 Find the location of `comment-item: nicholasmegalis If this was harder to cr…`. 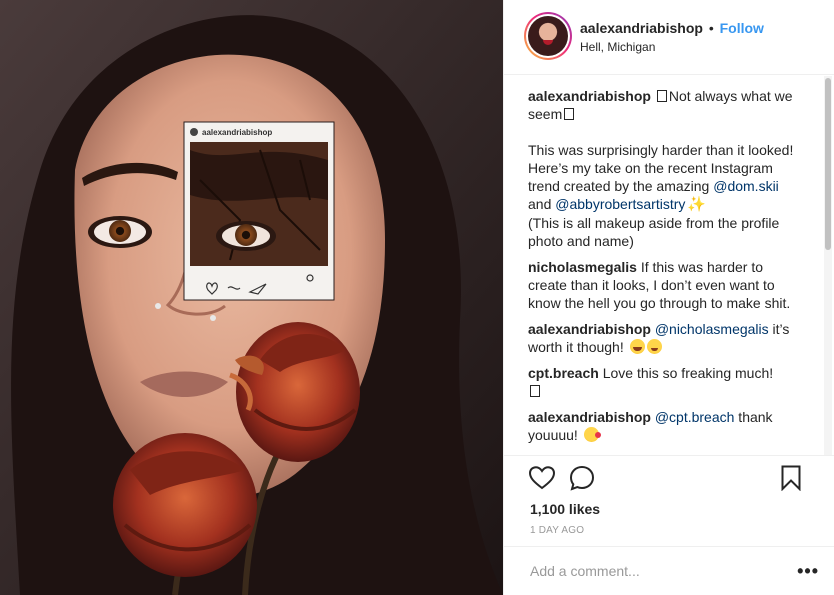

comment-item: nicholasmegalis If this was harder to cr… is located at coordinates (665, 285).